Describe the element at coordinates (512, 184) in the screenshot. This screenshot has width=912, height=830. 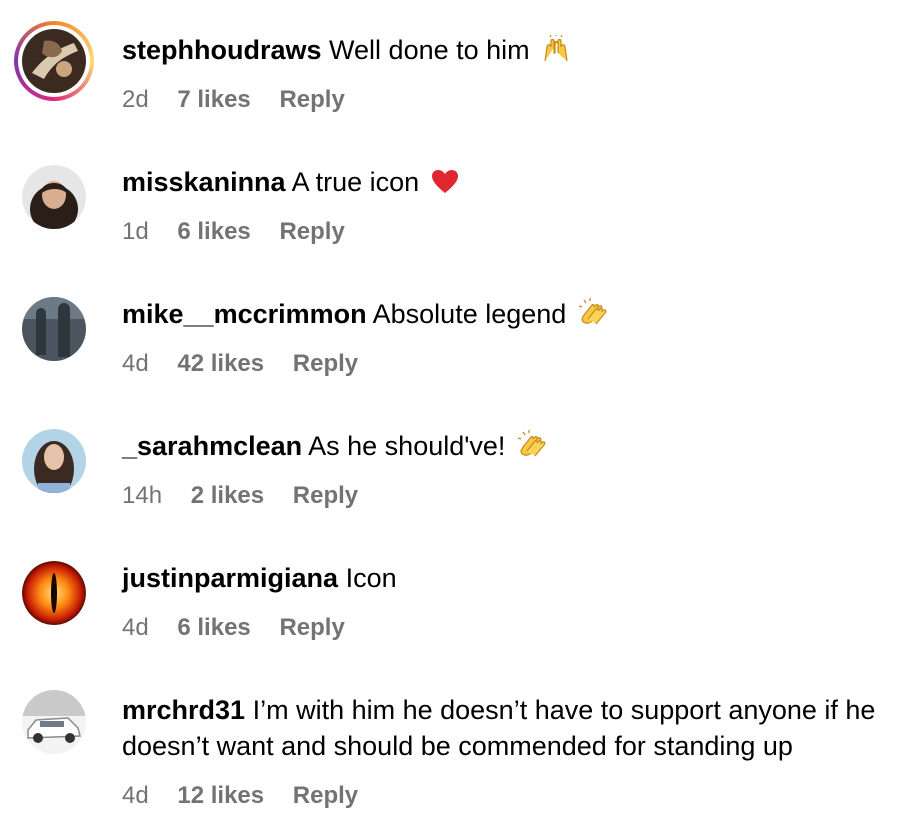
I see `comment-text: misskaninna A true icon` at that location.